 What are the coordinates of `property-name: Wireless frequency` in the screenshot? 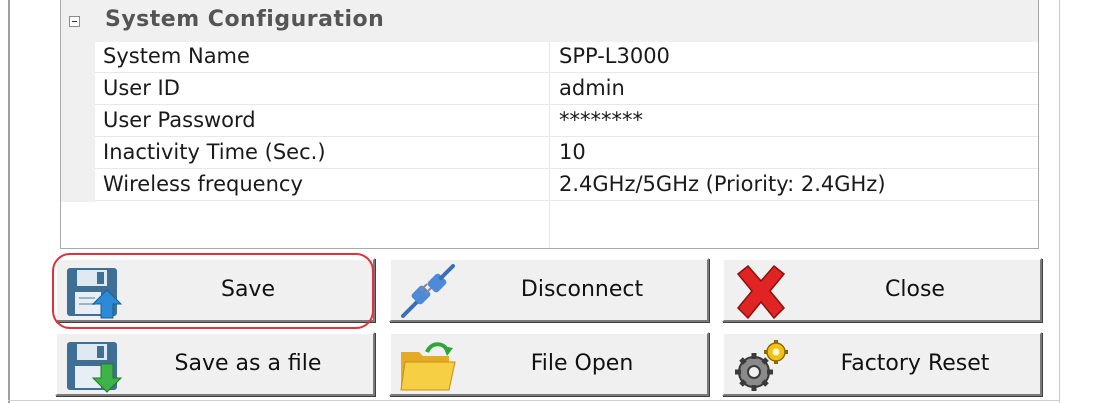 It's located at (203, 184).